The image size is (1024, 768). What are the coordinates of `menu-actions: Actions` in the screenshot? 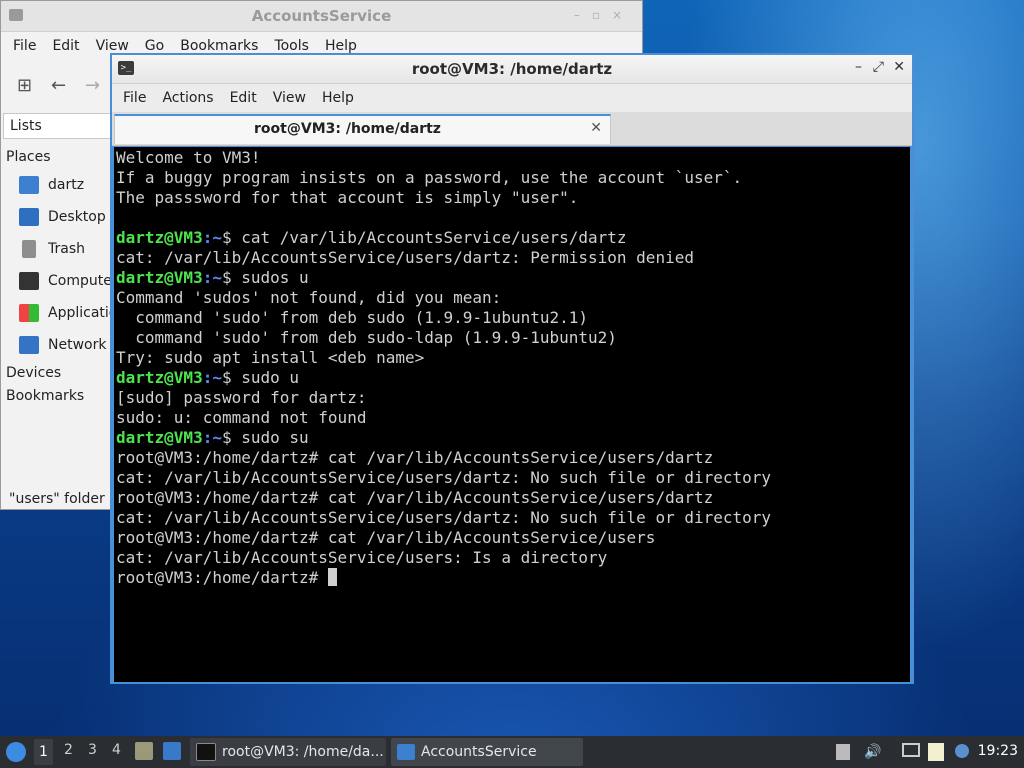 It's located at (187, 98).